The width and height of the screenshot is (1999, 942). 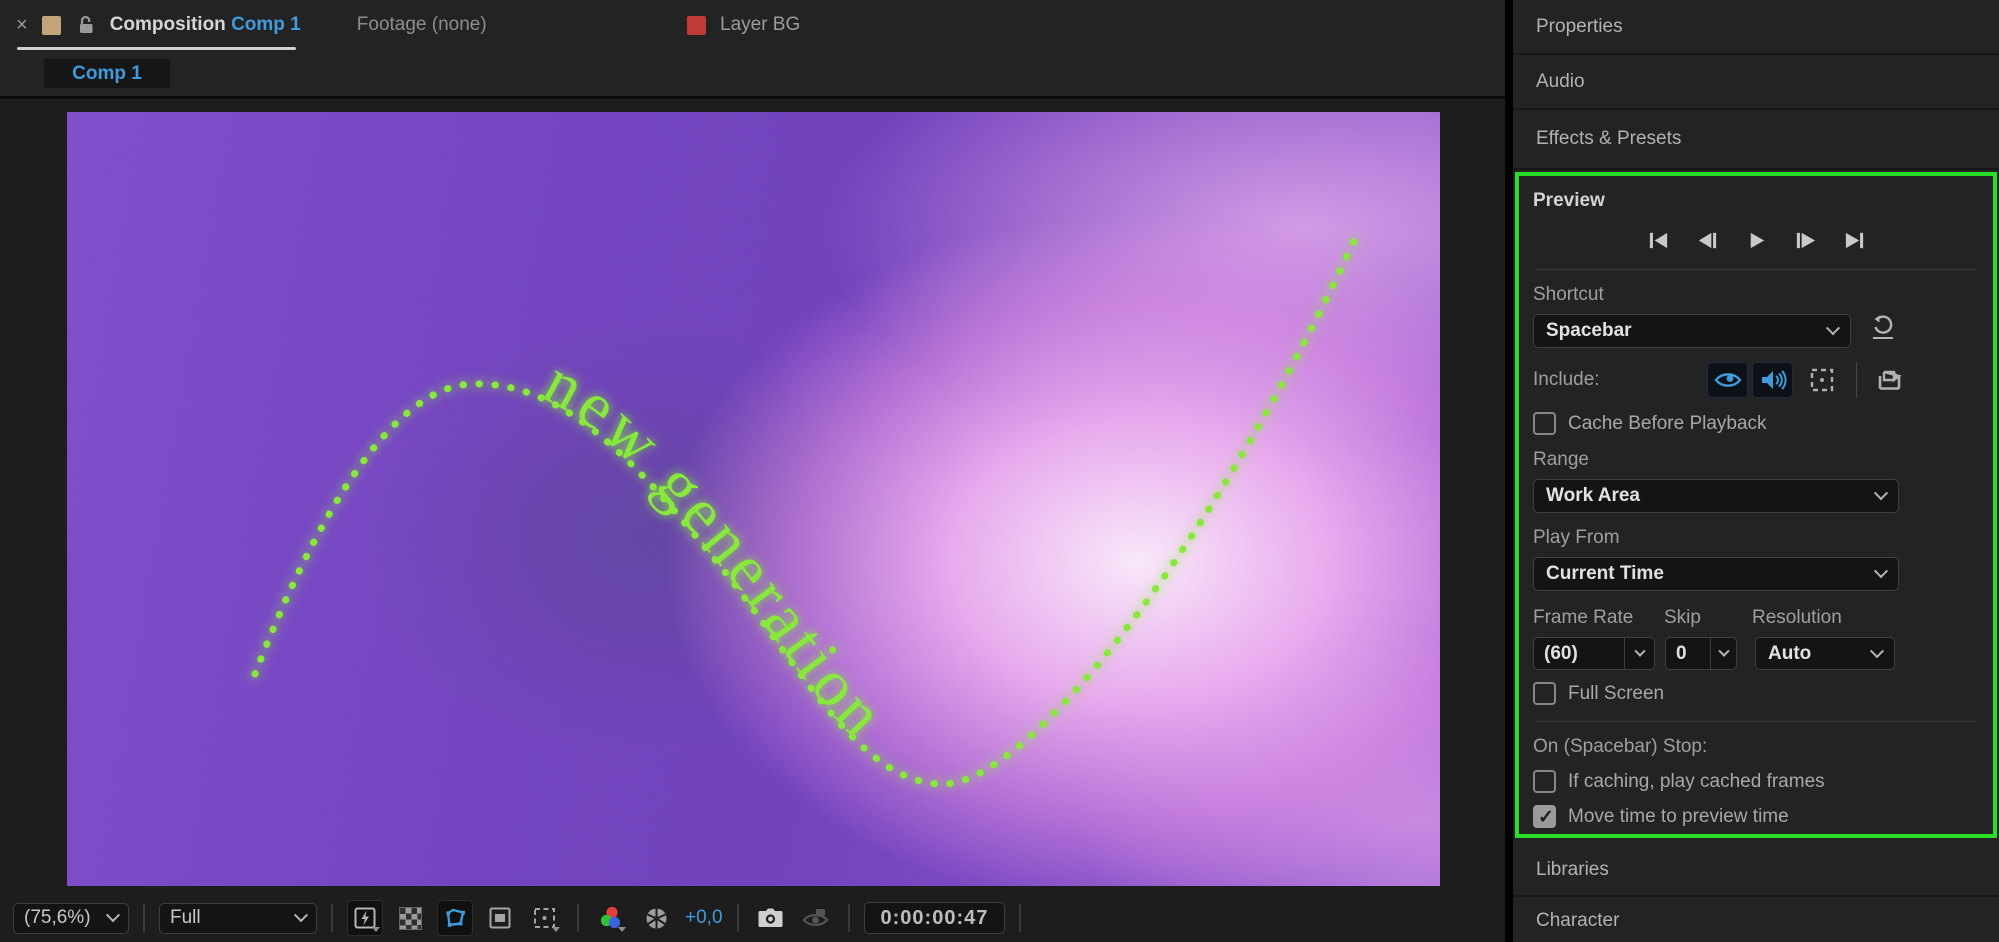 What do you see at coordinates (1756, 693) in the screenshot?
I see `full-screen-row: Full Screen` at bounding box center [1756, 693].